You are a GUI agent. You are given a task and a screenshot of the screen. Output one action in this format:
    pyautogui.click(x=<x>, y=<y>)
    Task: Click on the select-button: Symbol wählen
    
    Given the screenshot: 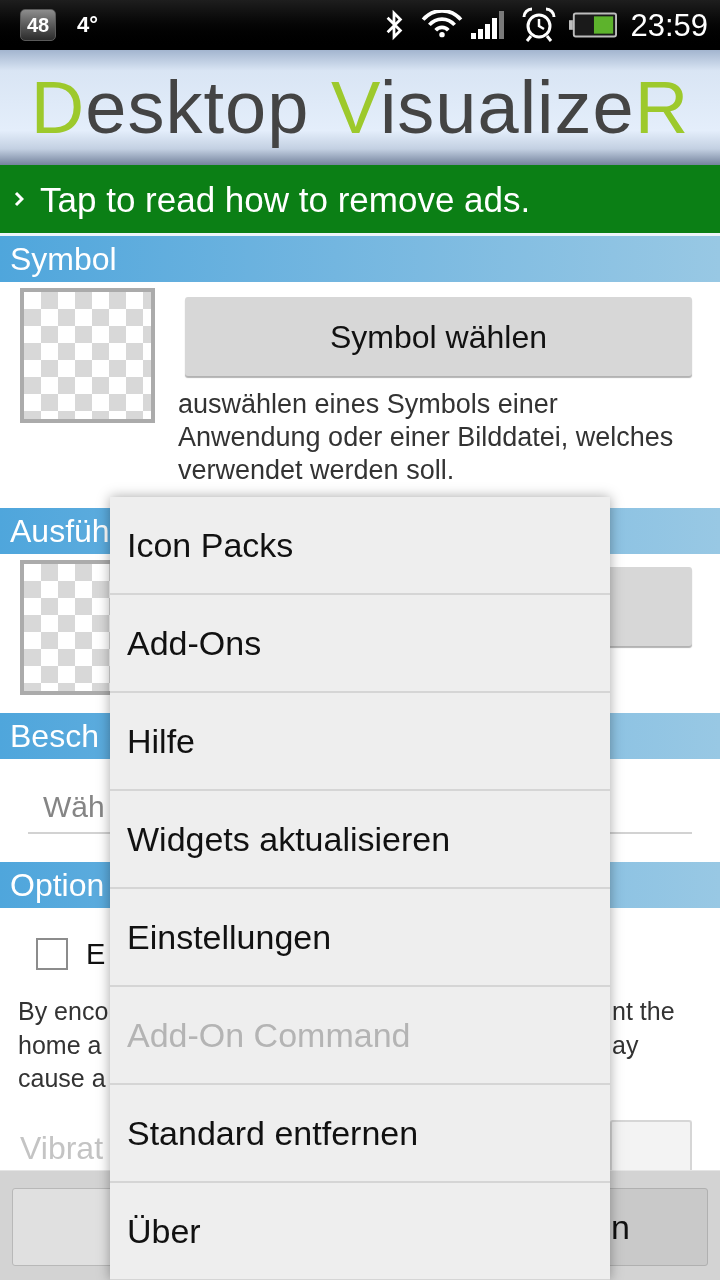 What is the action you would take?
    pyautogui.click(x=438, y=336)
    